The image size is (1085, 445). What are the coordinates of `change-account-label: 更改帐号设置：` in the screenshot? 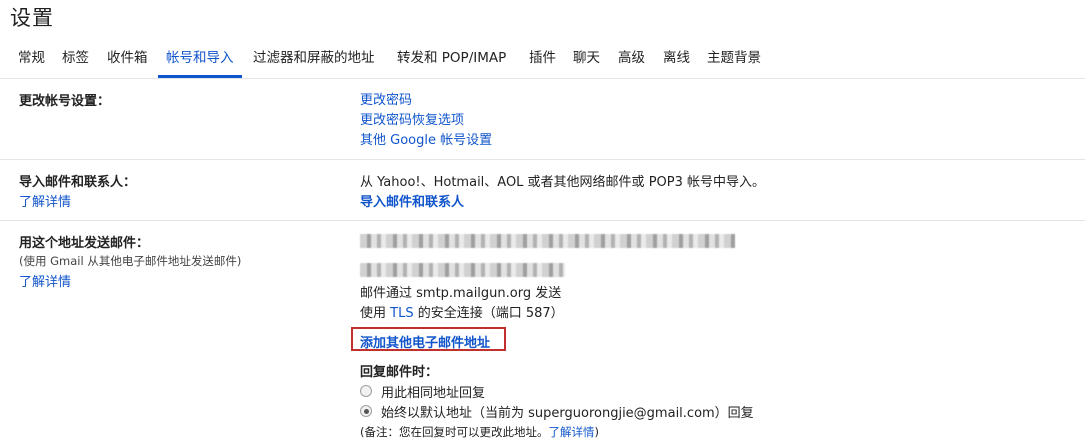 It's located at (65, 101).